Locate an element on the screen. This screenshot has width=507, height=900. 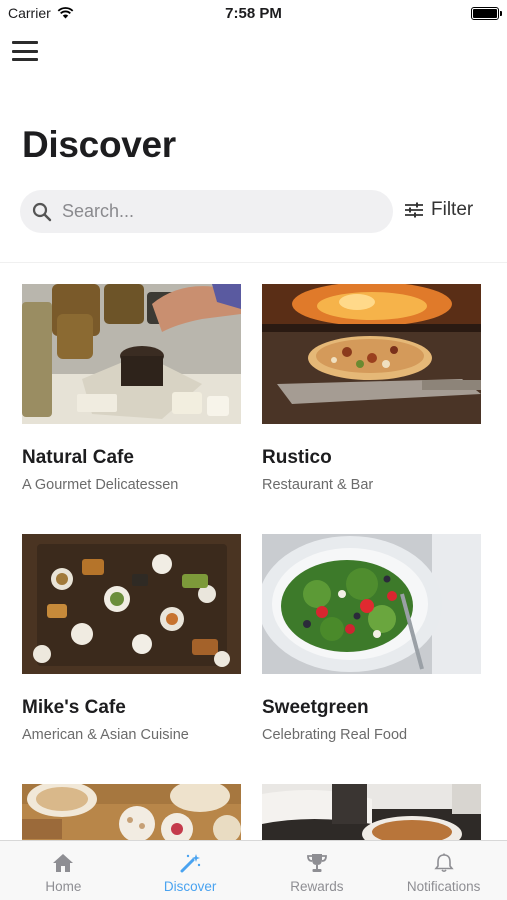
tab-label: Discover is located at coordinates (190, 886).